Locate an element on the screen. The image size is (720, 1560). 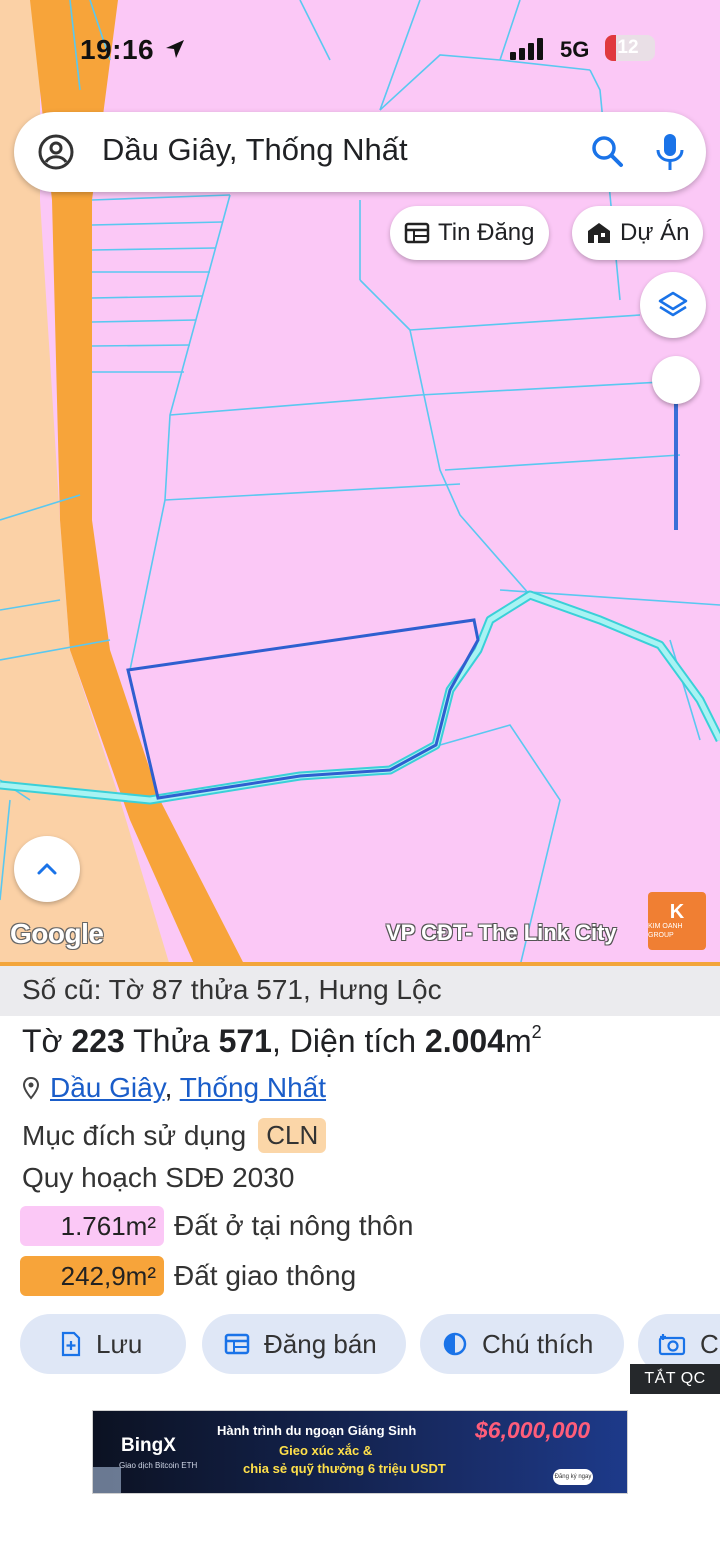
google-logo: Google is located at coordinates (57, 933).